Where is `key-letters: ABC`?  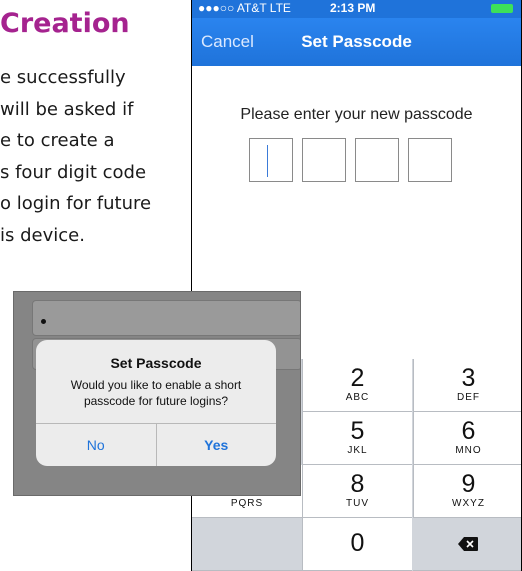
key-letters: ABC is located at coordinates (357, 397).